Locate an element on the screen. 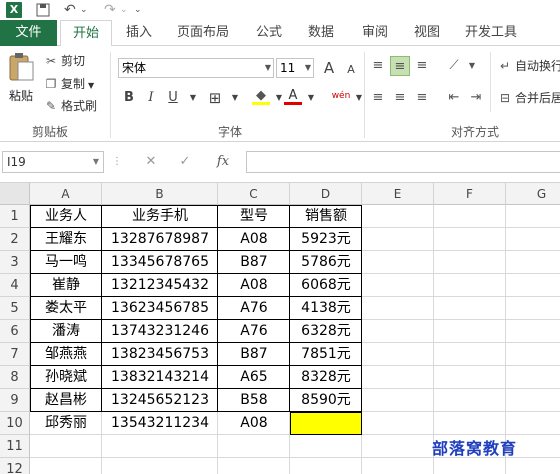 Image resolution: width=560 pixels, height=474 pixels. align-middle-icon: ≡ is located at coordinates (400, 66).